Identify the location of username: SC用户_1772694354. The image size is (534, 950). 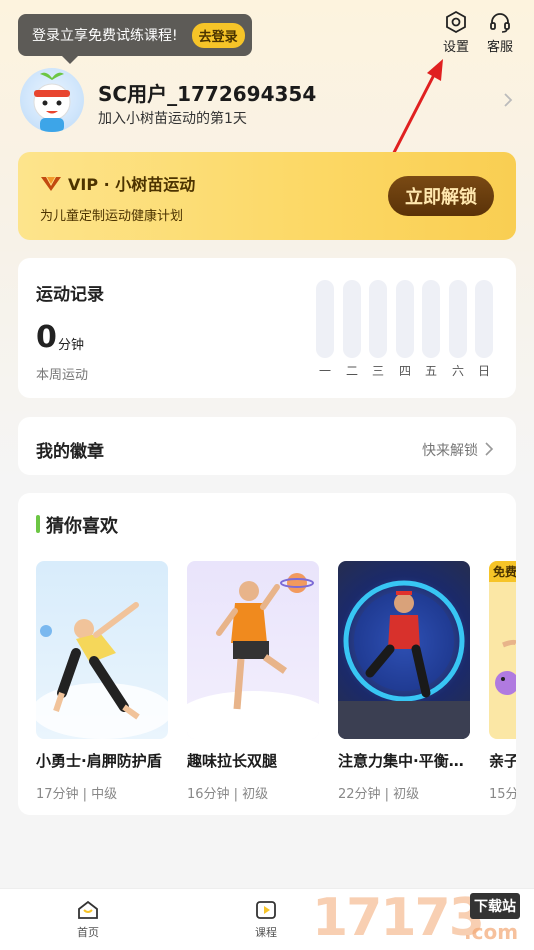
(207, 94).